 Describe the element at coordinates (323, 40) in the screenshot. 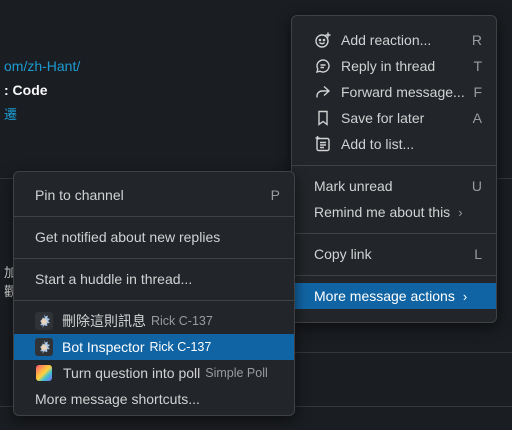

I see `add-reaction-icon` at that location.